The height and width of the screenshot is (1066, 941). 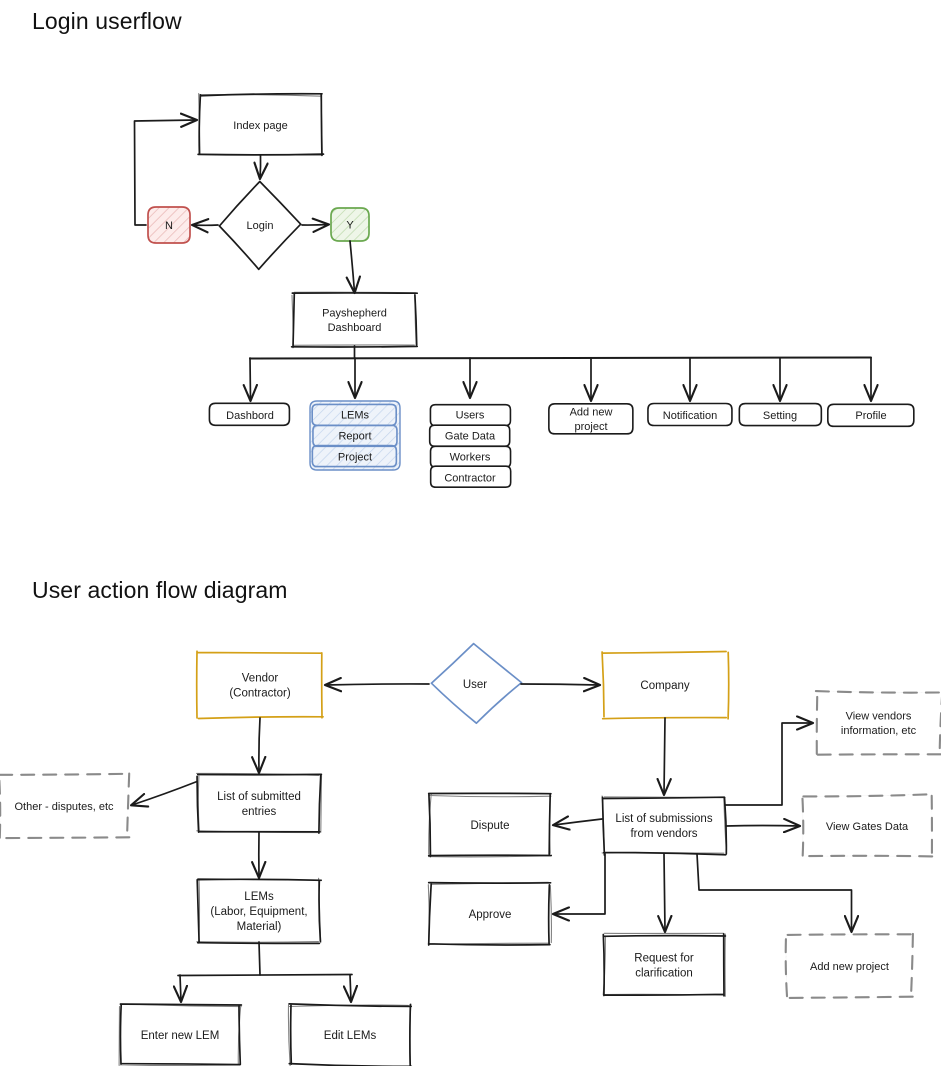 What do you see at coordinates (664, 755) in the screenshot?
I see `edge-company-to-list-submissions` at bounding box center [664, 755].